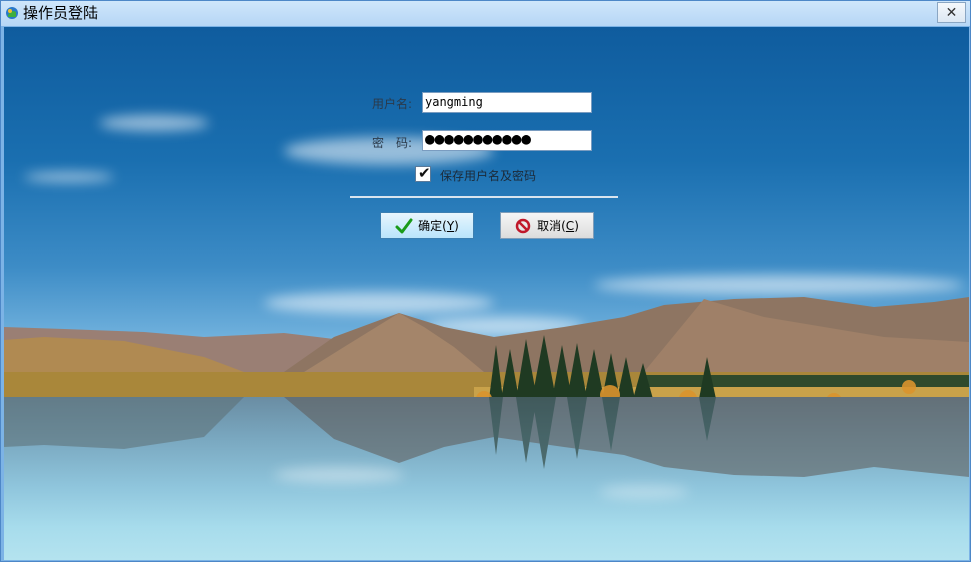 The height and width of the screenshot is (562, 971). Describe the element at coordinates (507, 140) in the screenshot. I see `password-input: ●●●●●●●●●●●` at that location.